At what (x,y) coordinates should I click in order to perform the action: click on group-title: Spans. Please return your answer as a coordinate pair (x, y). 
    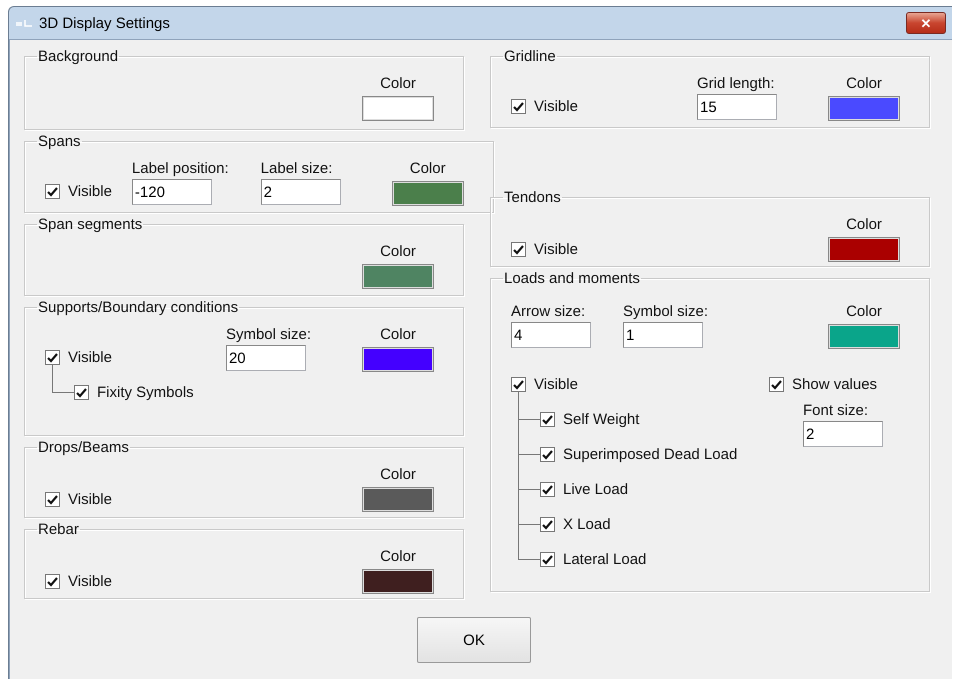
    Looking at the image, I should click on (59, 141).